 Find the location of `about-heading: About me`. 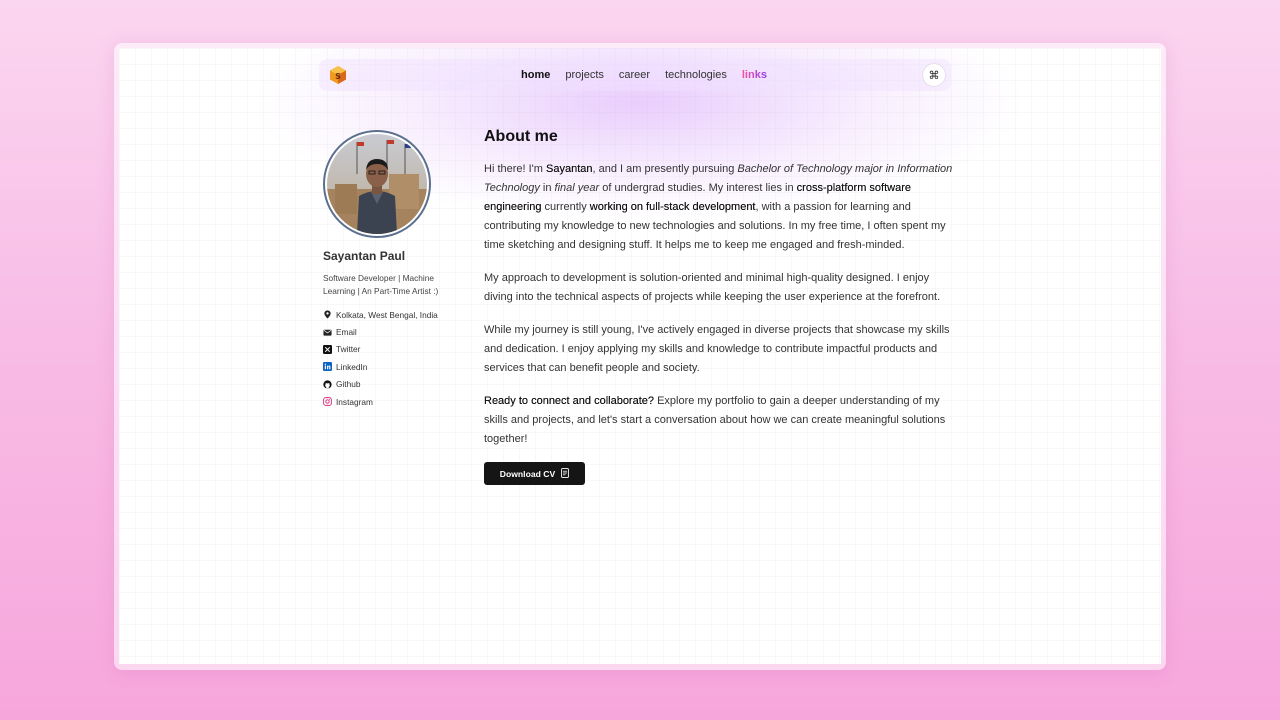

about-heading: About me is located at coordinates (521, 136).